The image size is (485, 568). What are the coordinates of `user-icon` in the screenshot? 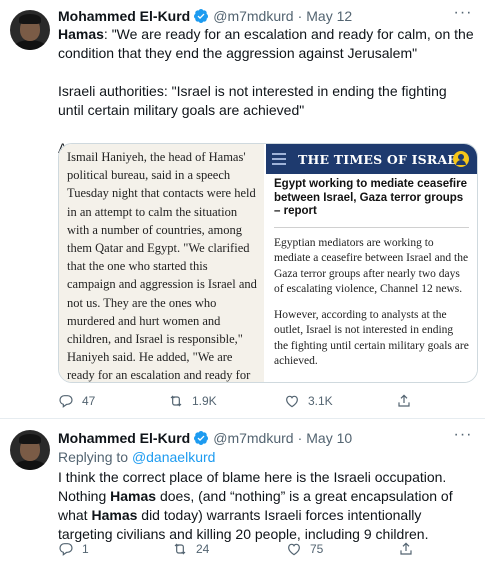 It's located at (461, 159).